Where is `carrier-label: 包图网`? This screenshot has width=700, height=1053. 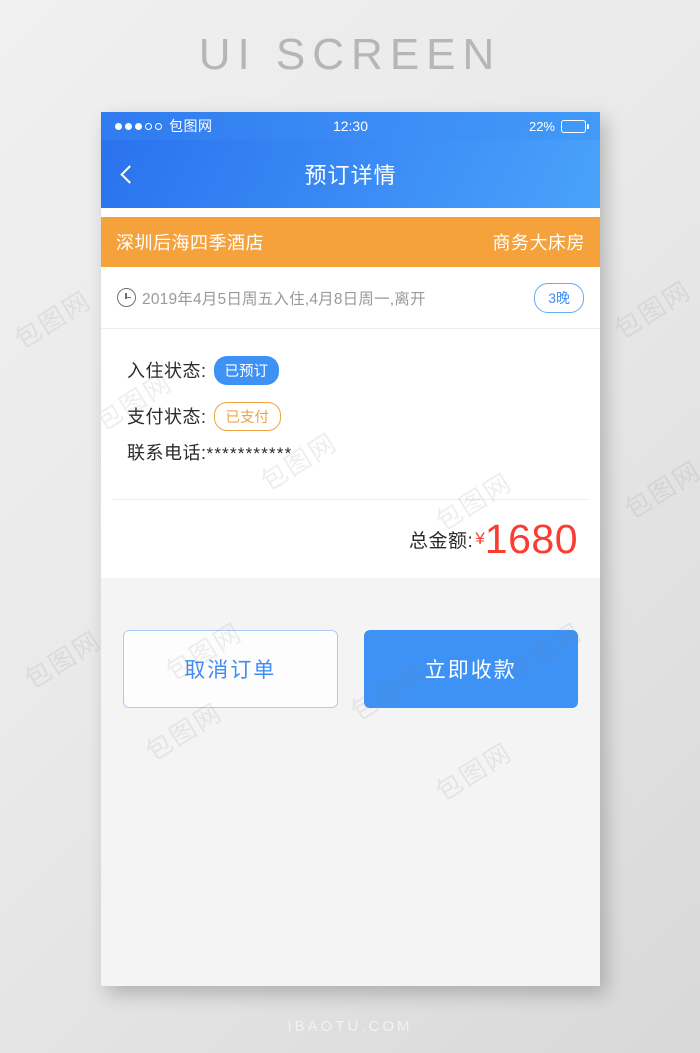 carrier-label: 包图网 is located at coordinates (191, 126).